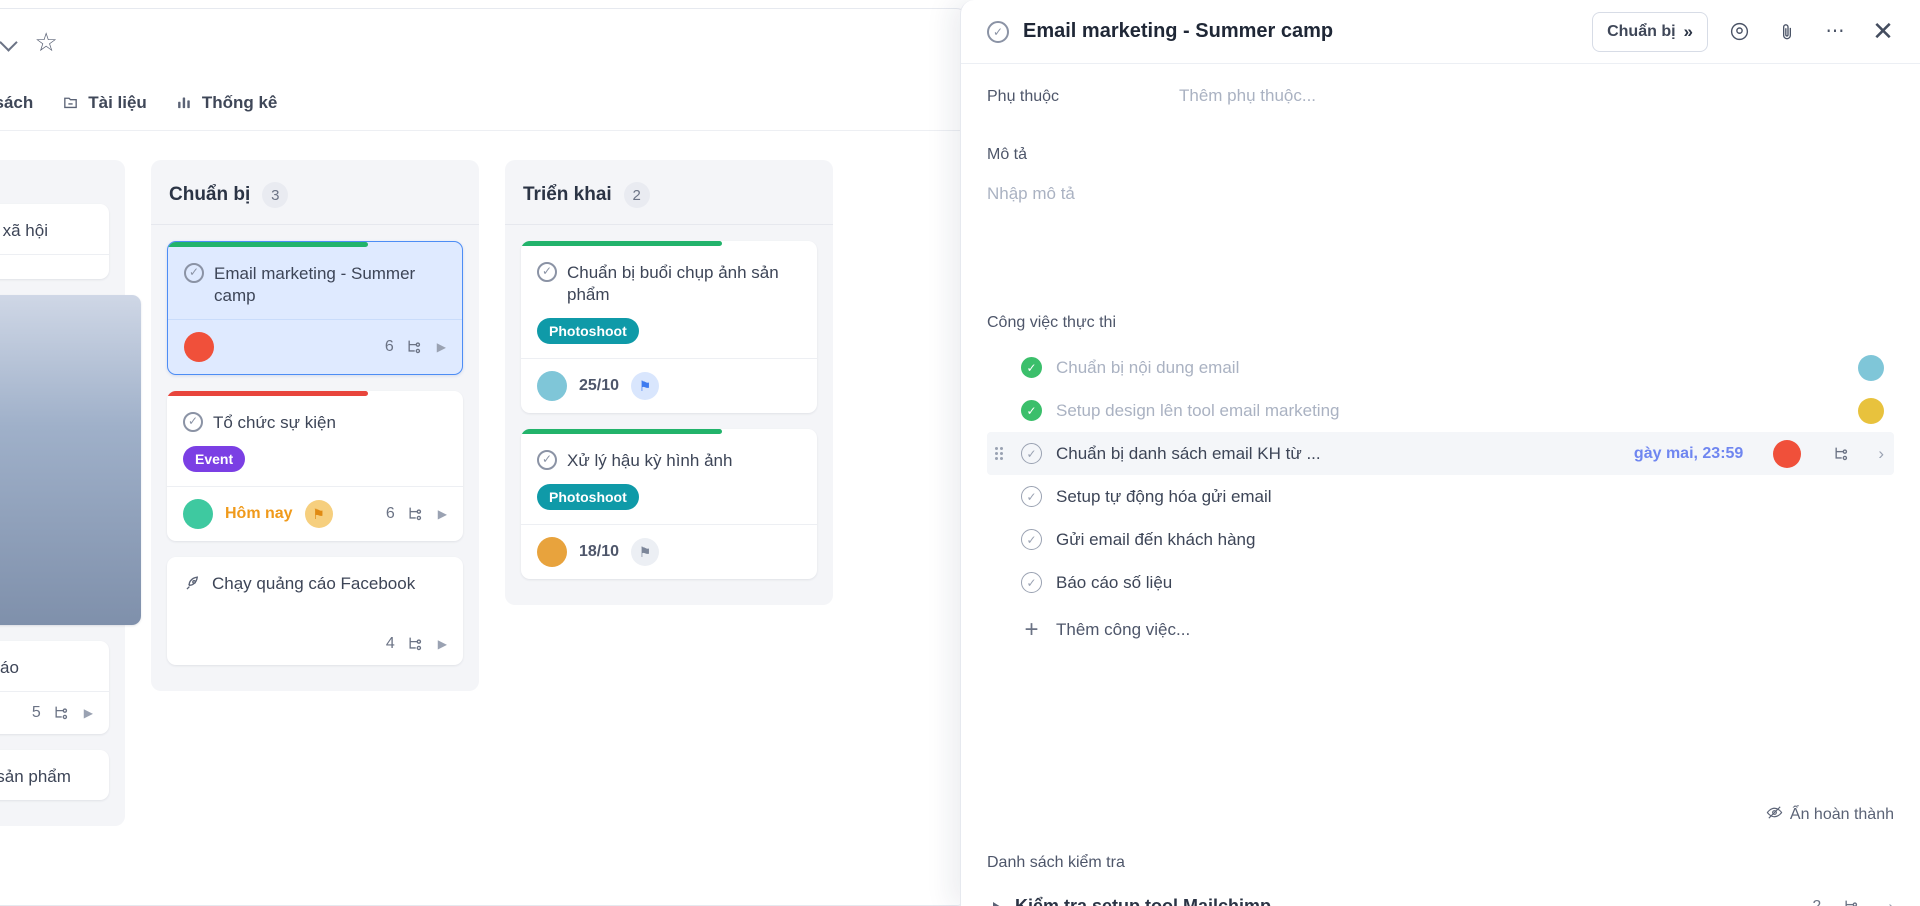  Describe the element at coordinates (36, 713) in the screenshot. I see `subtask-count: 5` at that location.